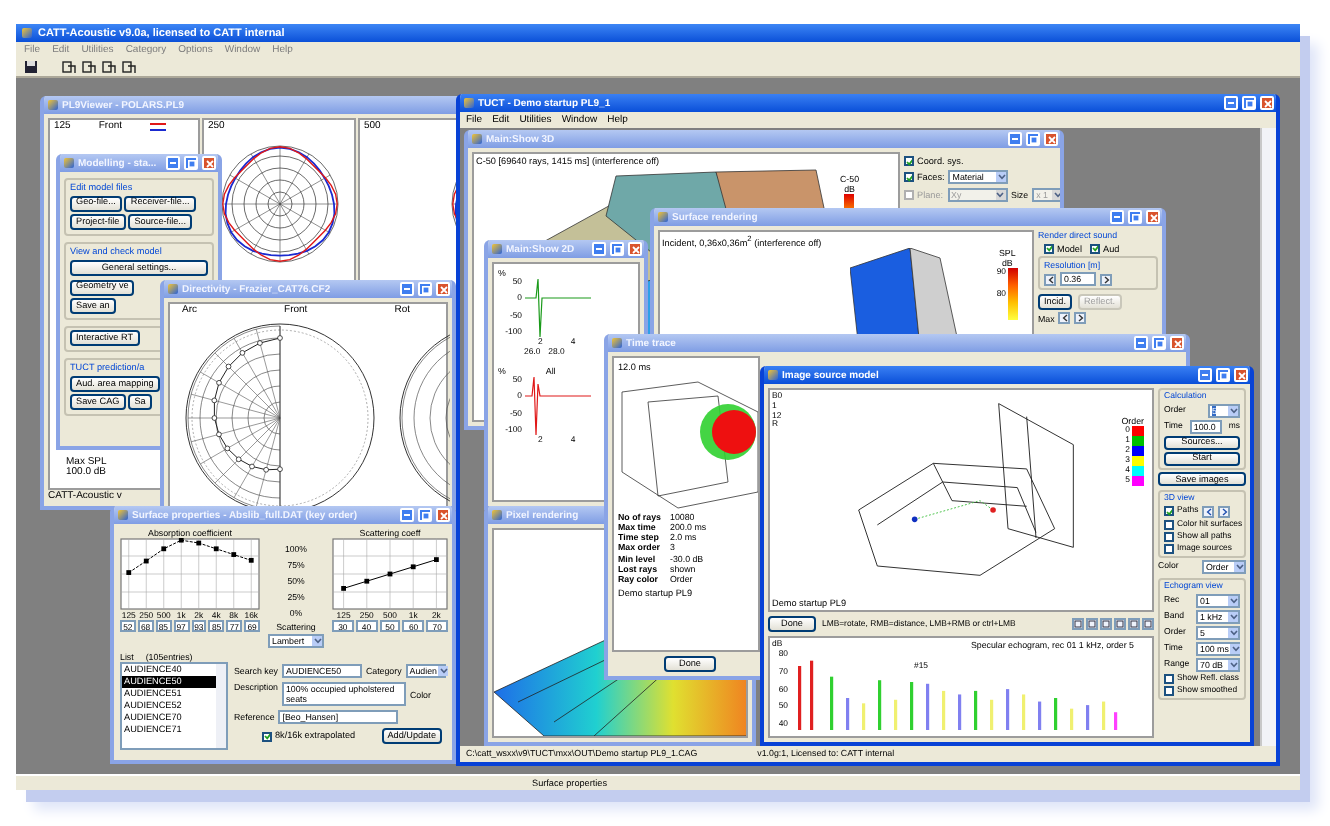 This screenshot has width=1330, height=826. I want to click on chevron-right-icon, so click(1224, 511).